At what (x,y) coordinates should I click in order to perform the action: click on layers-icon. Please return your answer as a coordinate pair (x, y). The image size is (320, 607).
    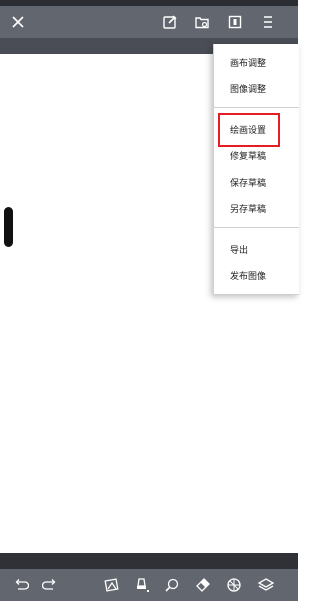
    Looking at the image, I should click on (235, 22).